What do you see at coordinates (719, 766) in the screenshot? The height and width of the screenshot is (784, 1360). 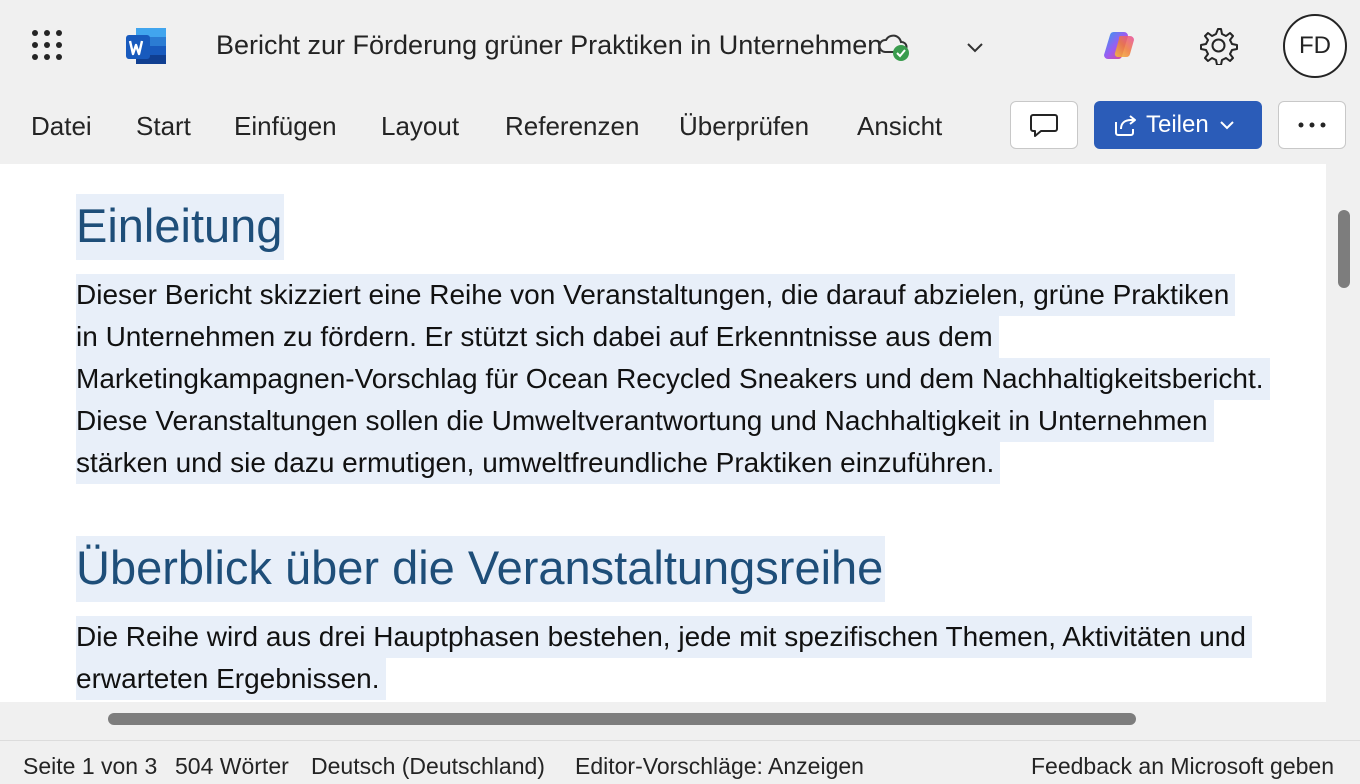 I see `editor-suggestions: Editor-Vorschläge: Anzeigen` at bounding box center [719, 766].